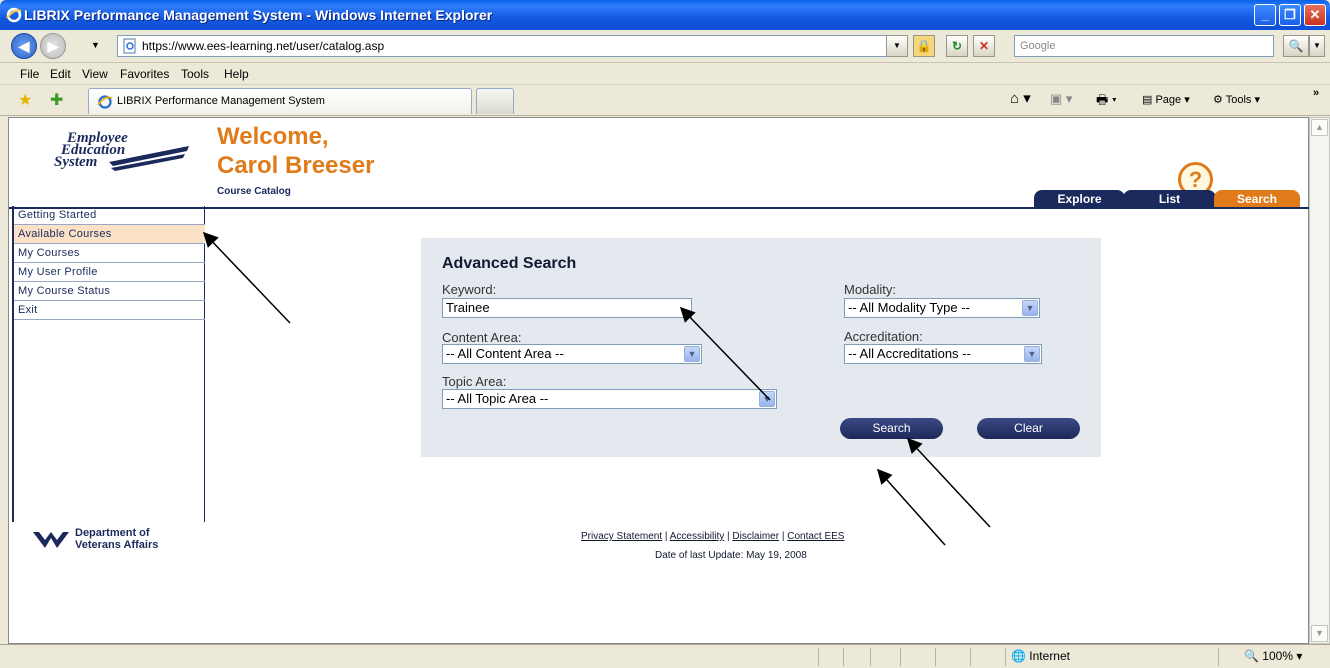  What do you see at coordinates (469, 289) in the screenshot?
I see `keyword-label: Keyword:` at bounding box center [469, 289].